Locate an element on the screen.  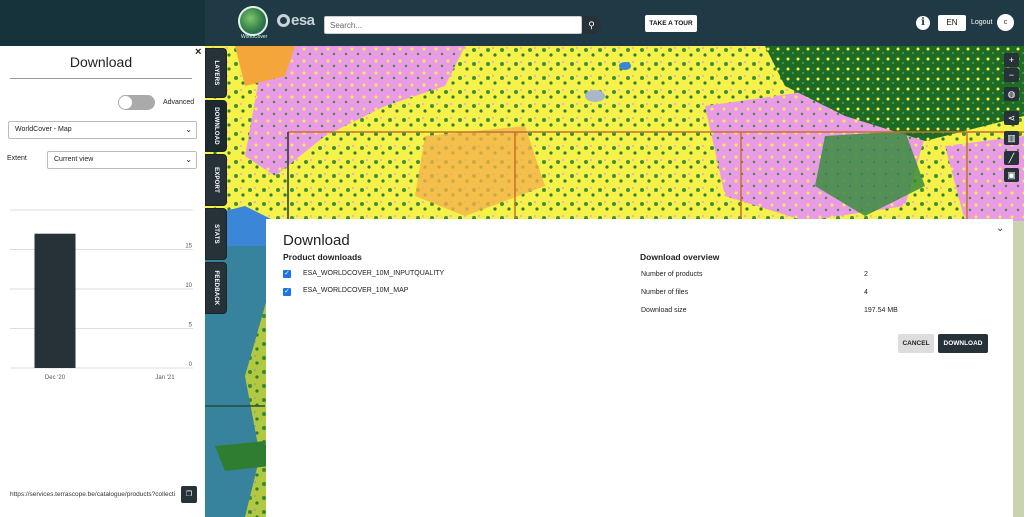
overview-label: Number of files is located at coordinates (665, 292).